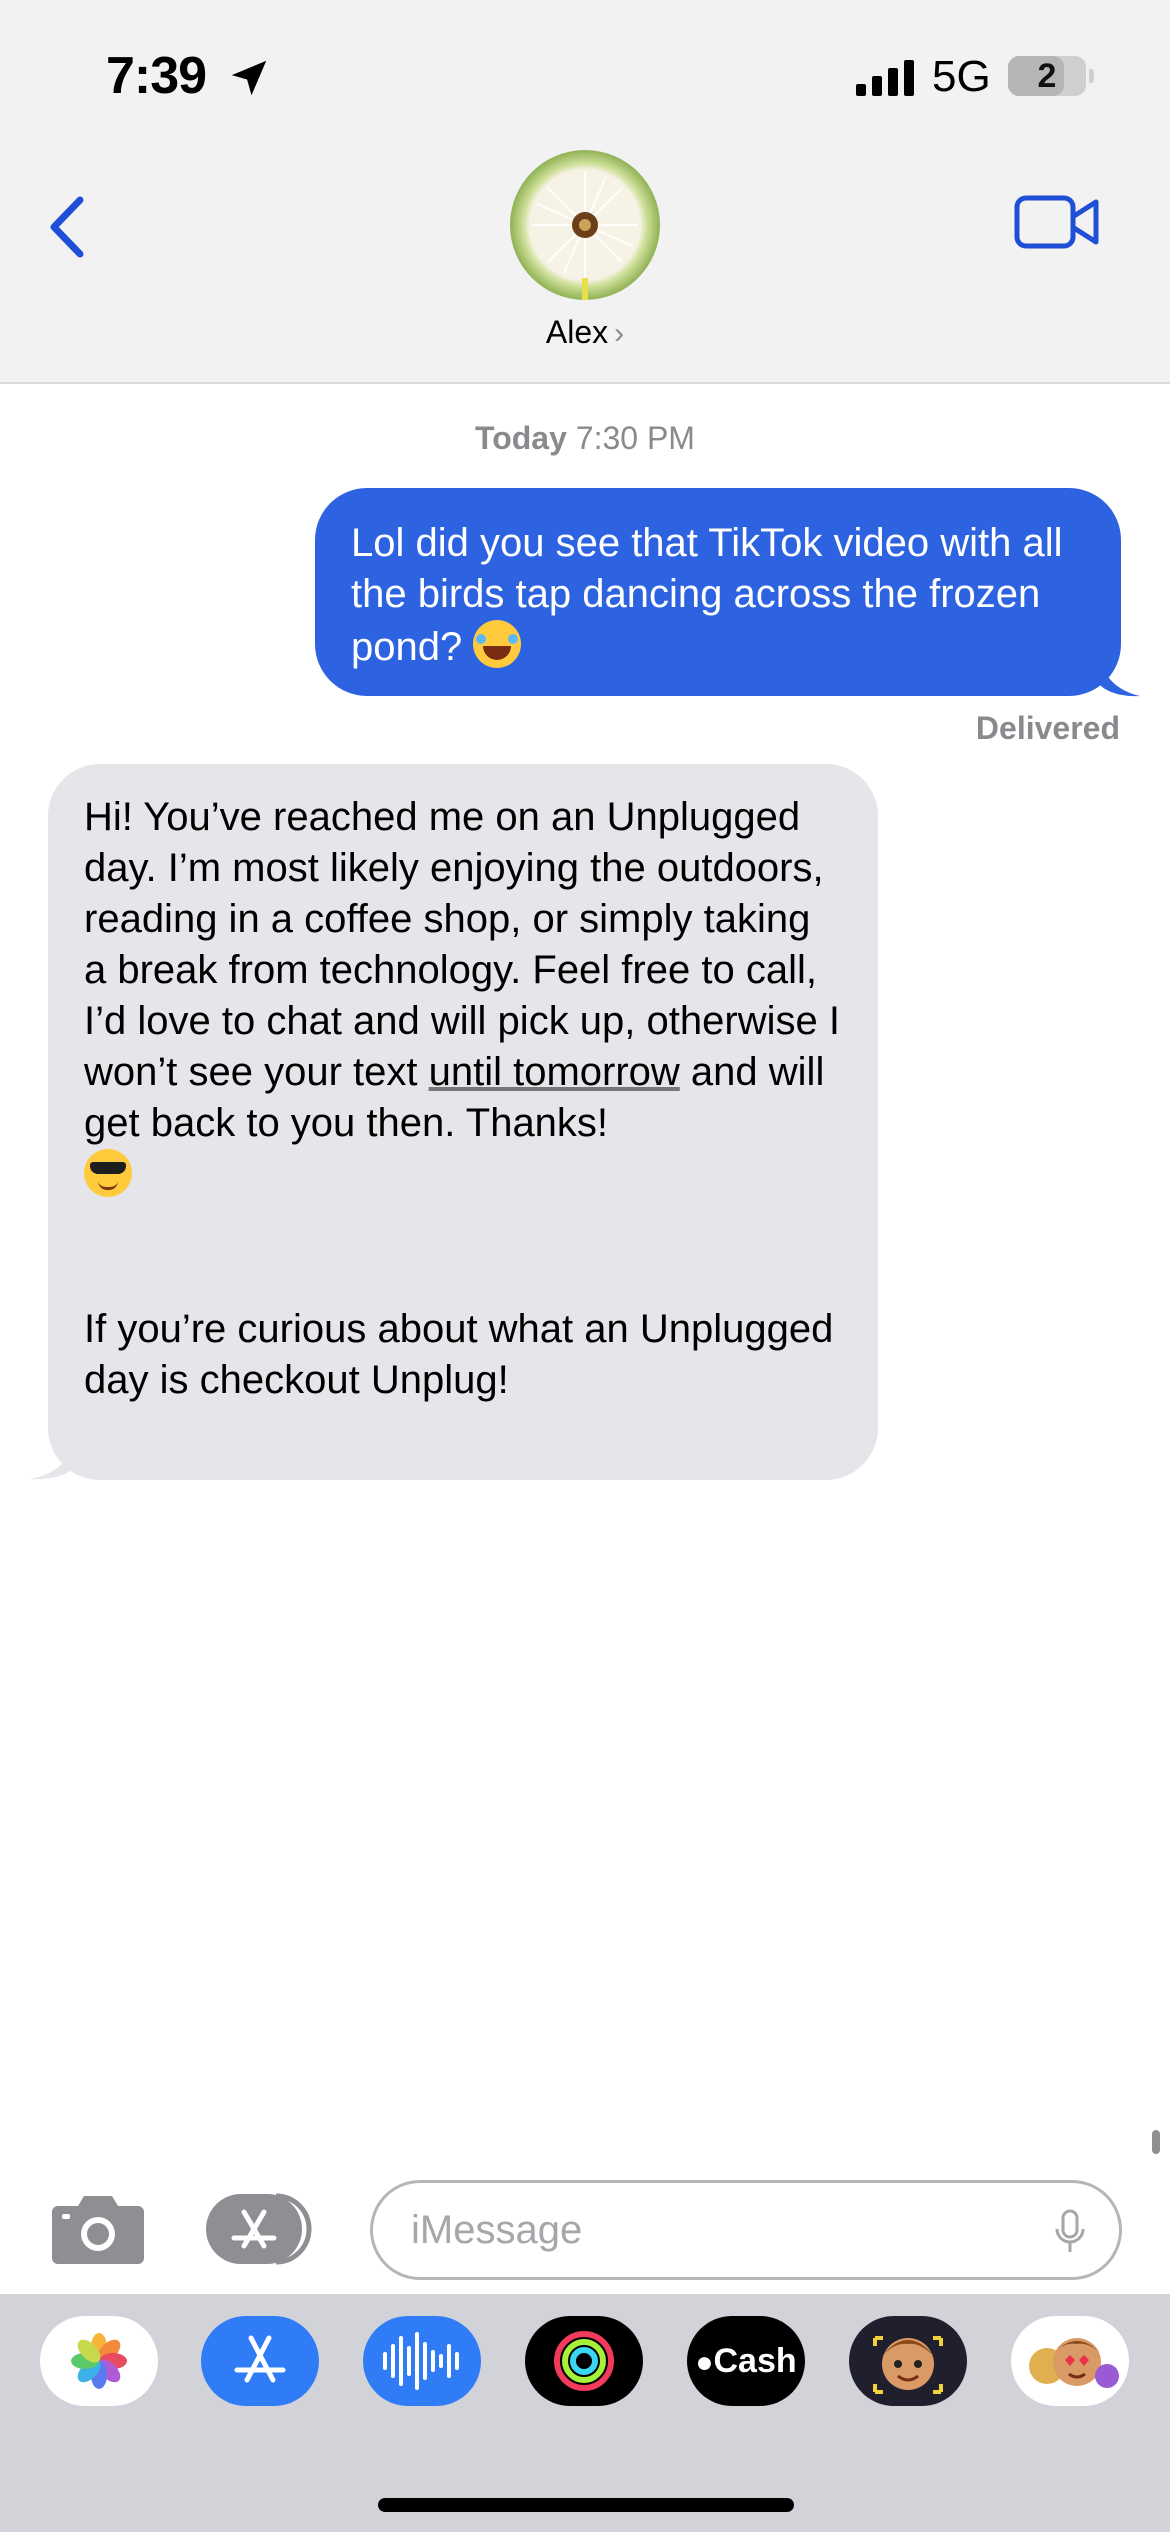  What do you see at coordinates (746, 2230) in the screenshot?
I see `imessage-input: iMessage` at bounding box center [746, 2230].